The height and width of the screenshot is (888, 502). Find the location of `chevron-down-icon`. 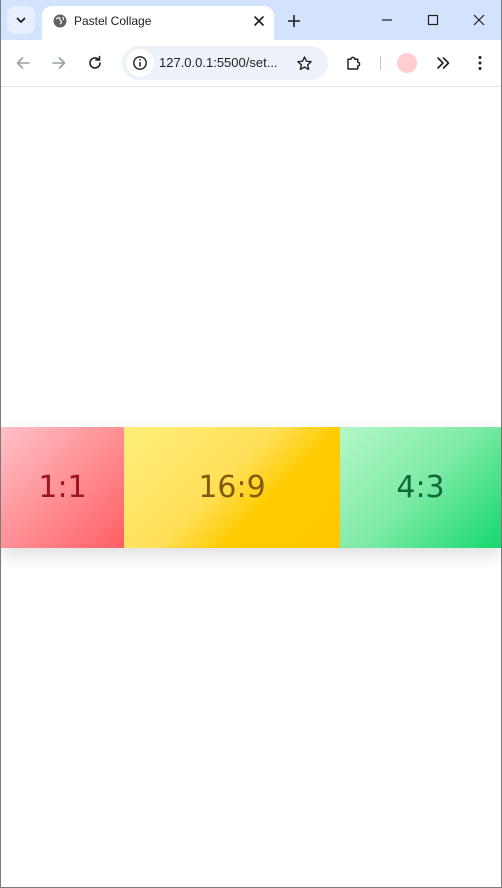

chevron-down-icon is located at coordinates (21, 20).